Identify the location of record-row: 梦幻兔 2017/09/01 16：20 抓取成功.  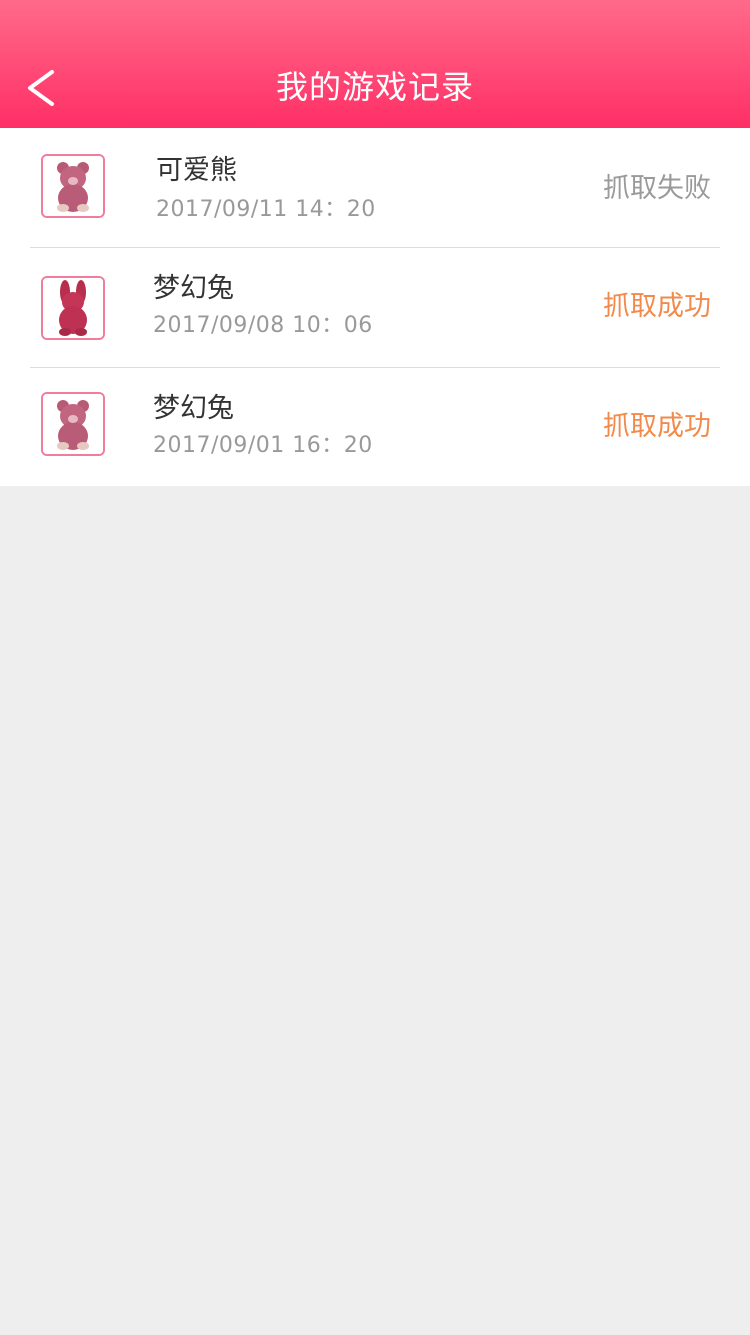
(375, 428).